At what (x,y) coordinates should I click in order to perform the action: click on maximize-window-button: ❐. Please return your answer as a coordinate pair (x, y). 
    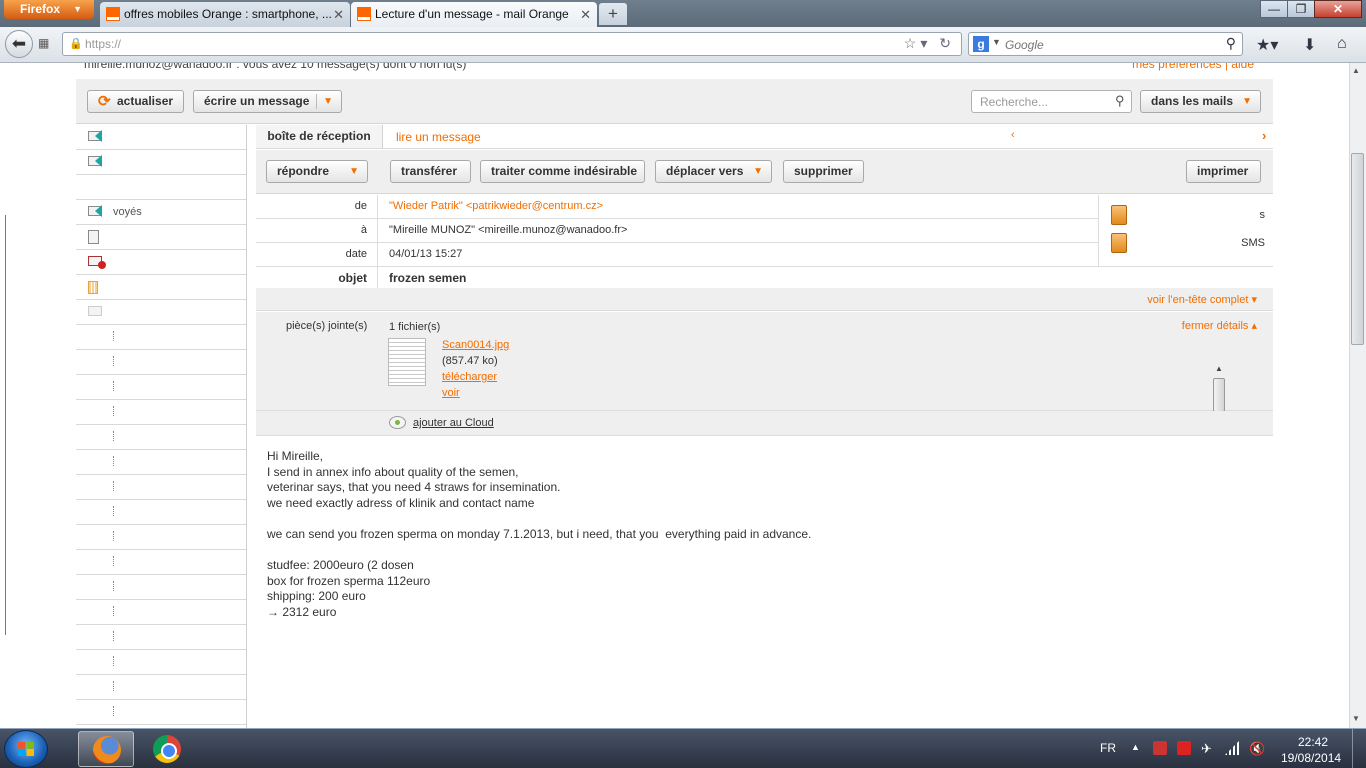
    Looking at the image, I should click on (1301, 9).